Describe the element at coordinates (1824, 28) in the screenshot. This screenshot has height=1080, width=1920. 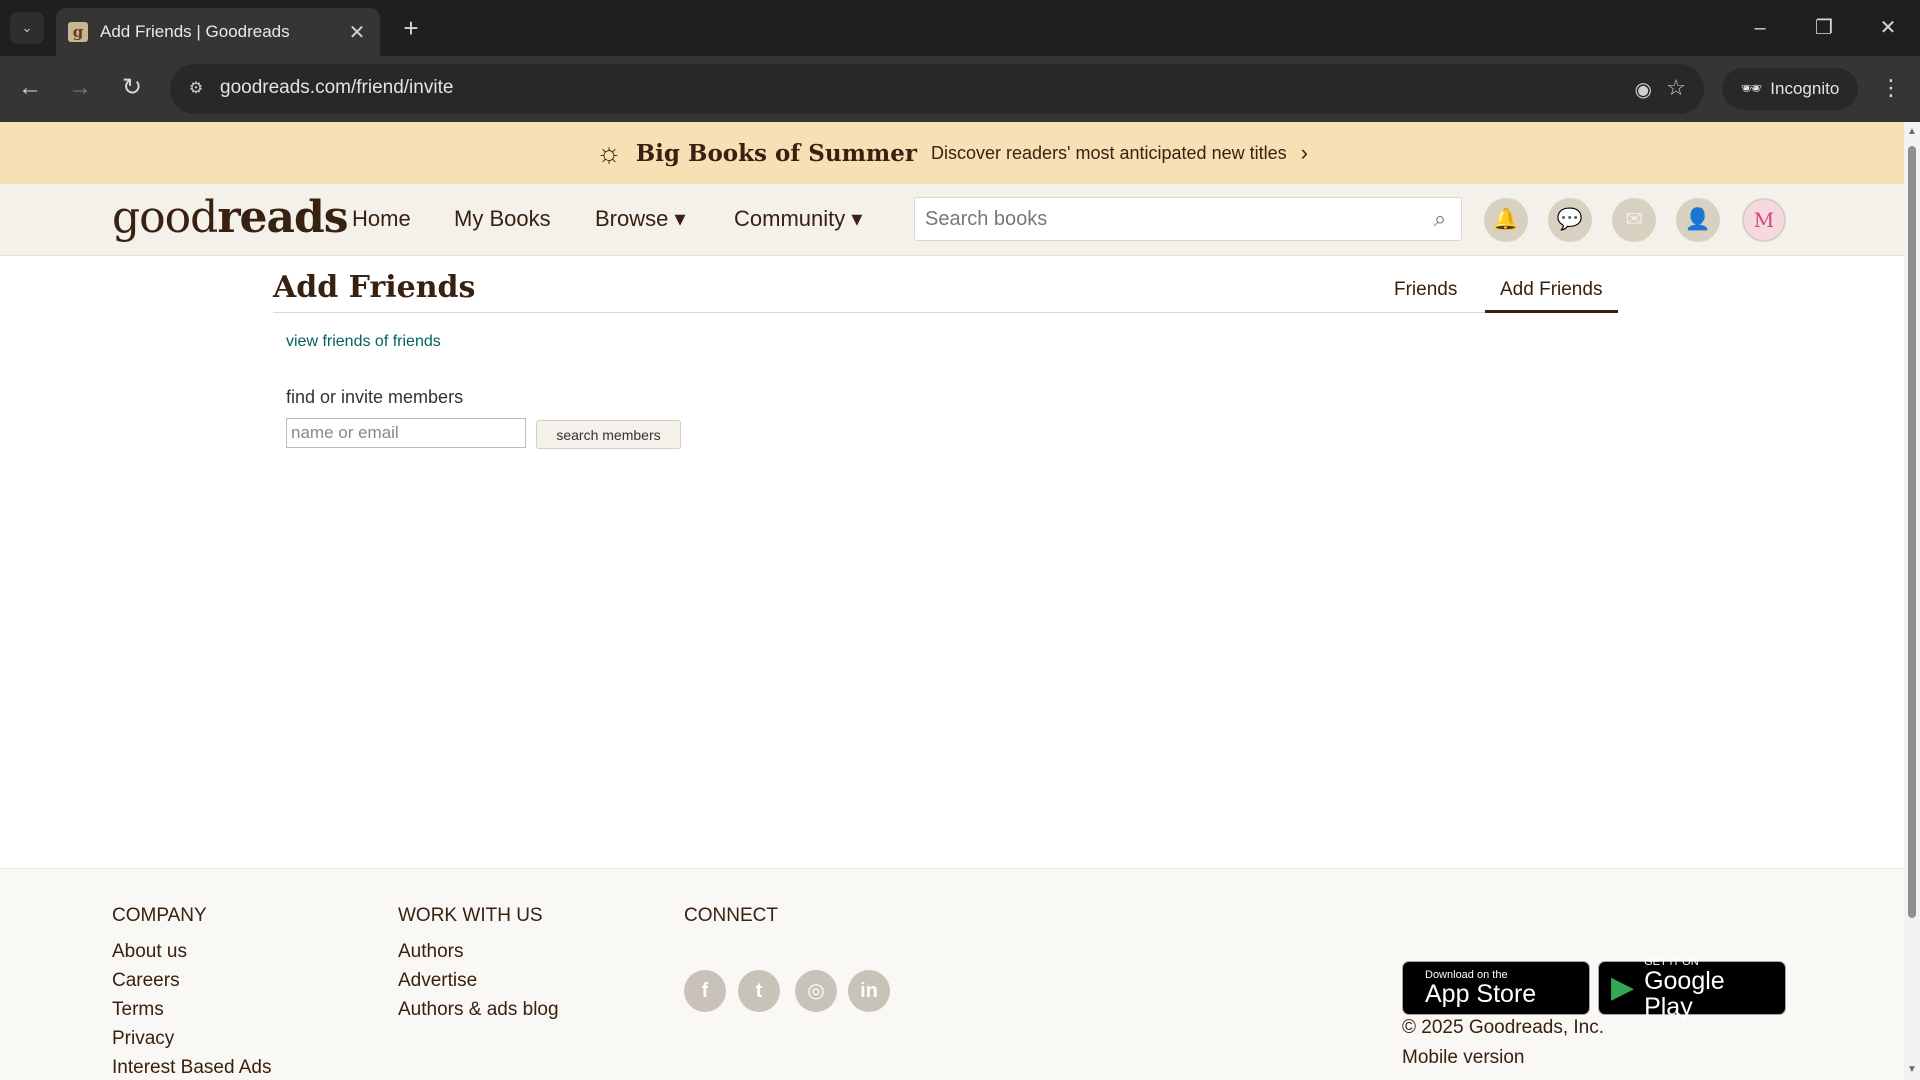
I see `restore-button: ❐` at that location.